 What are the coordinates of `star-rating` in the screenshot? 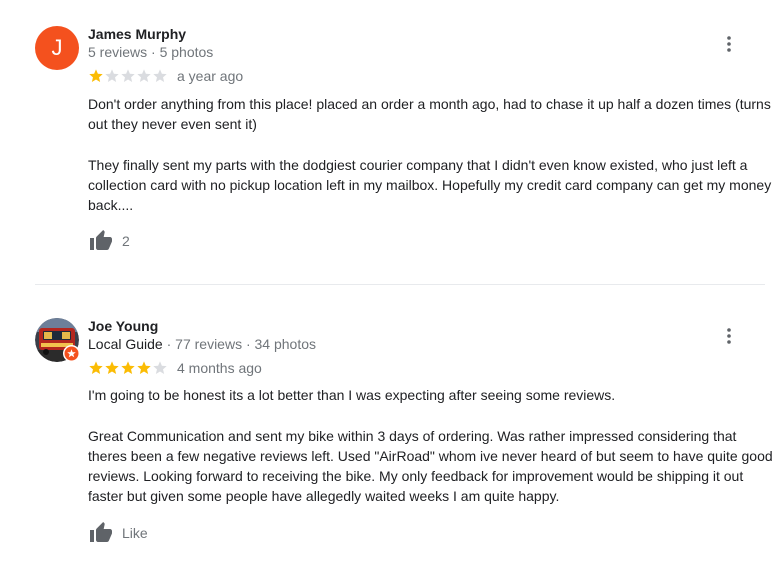 It's located at (128, 368).